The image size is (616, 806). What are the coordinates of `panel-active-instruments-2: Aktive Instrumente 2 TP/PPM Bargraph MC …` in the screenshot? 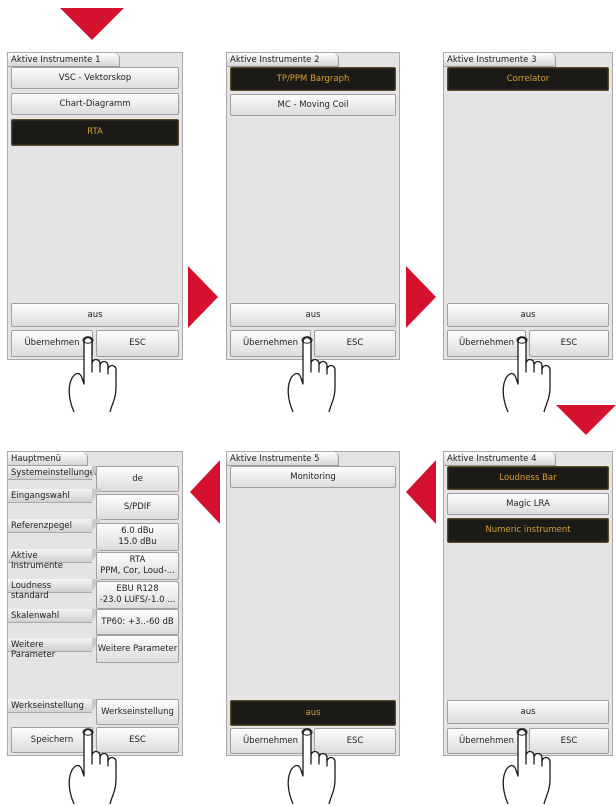 It's located at (313, 206).